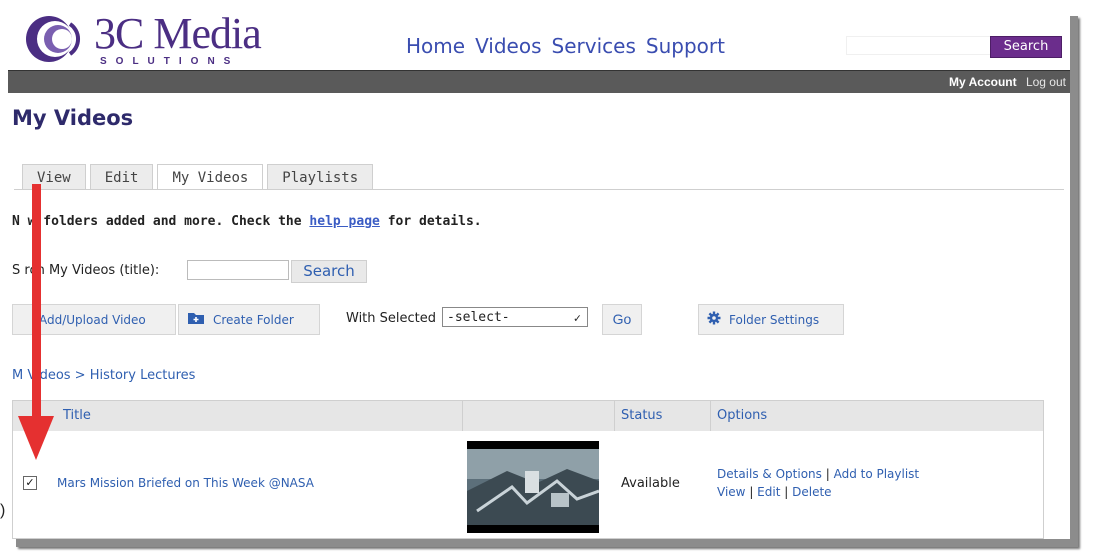  Describe the element at coordinates (170, 61) in the screenshot. I see `brand-tagline: SOLUTIONS` at that location.